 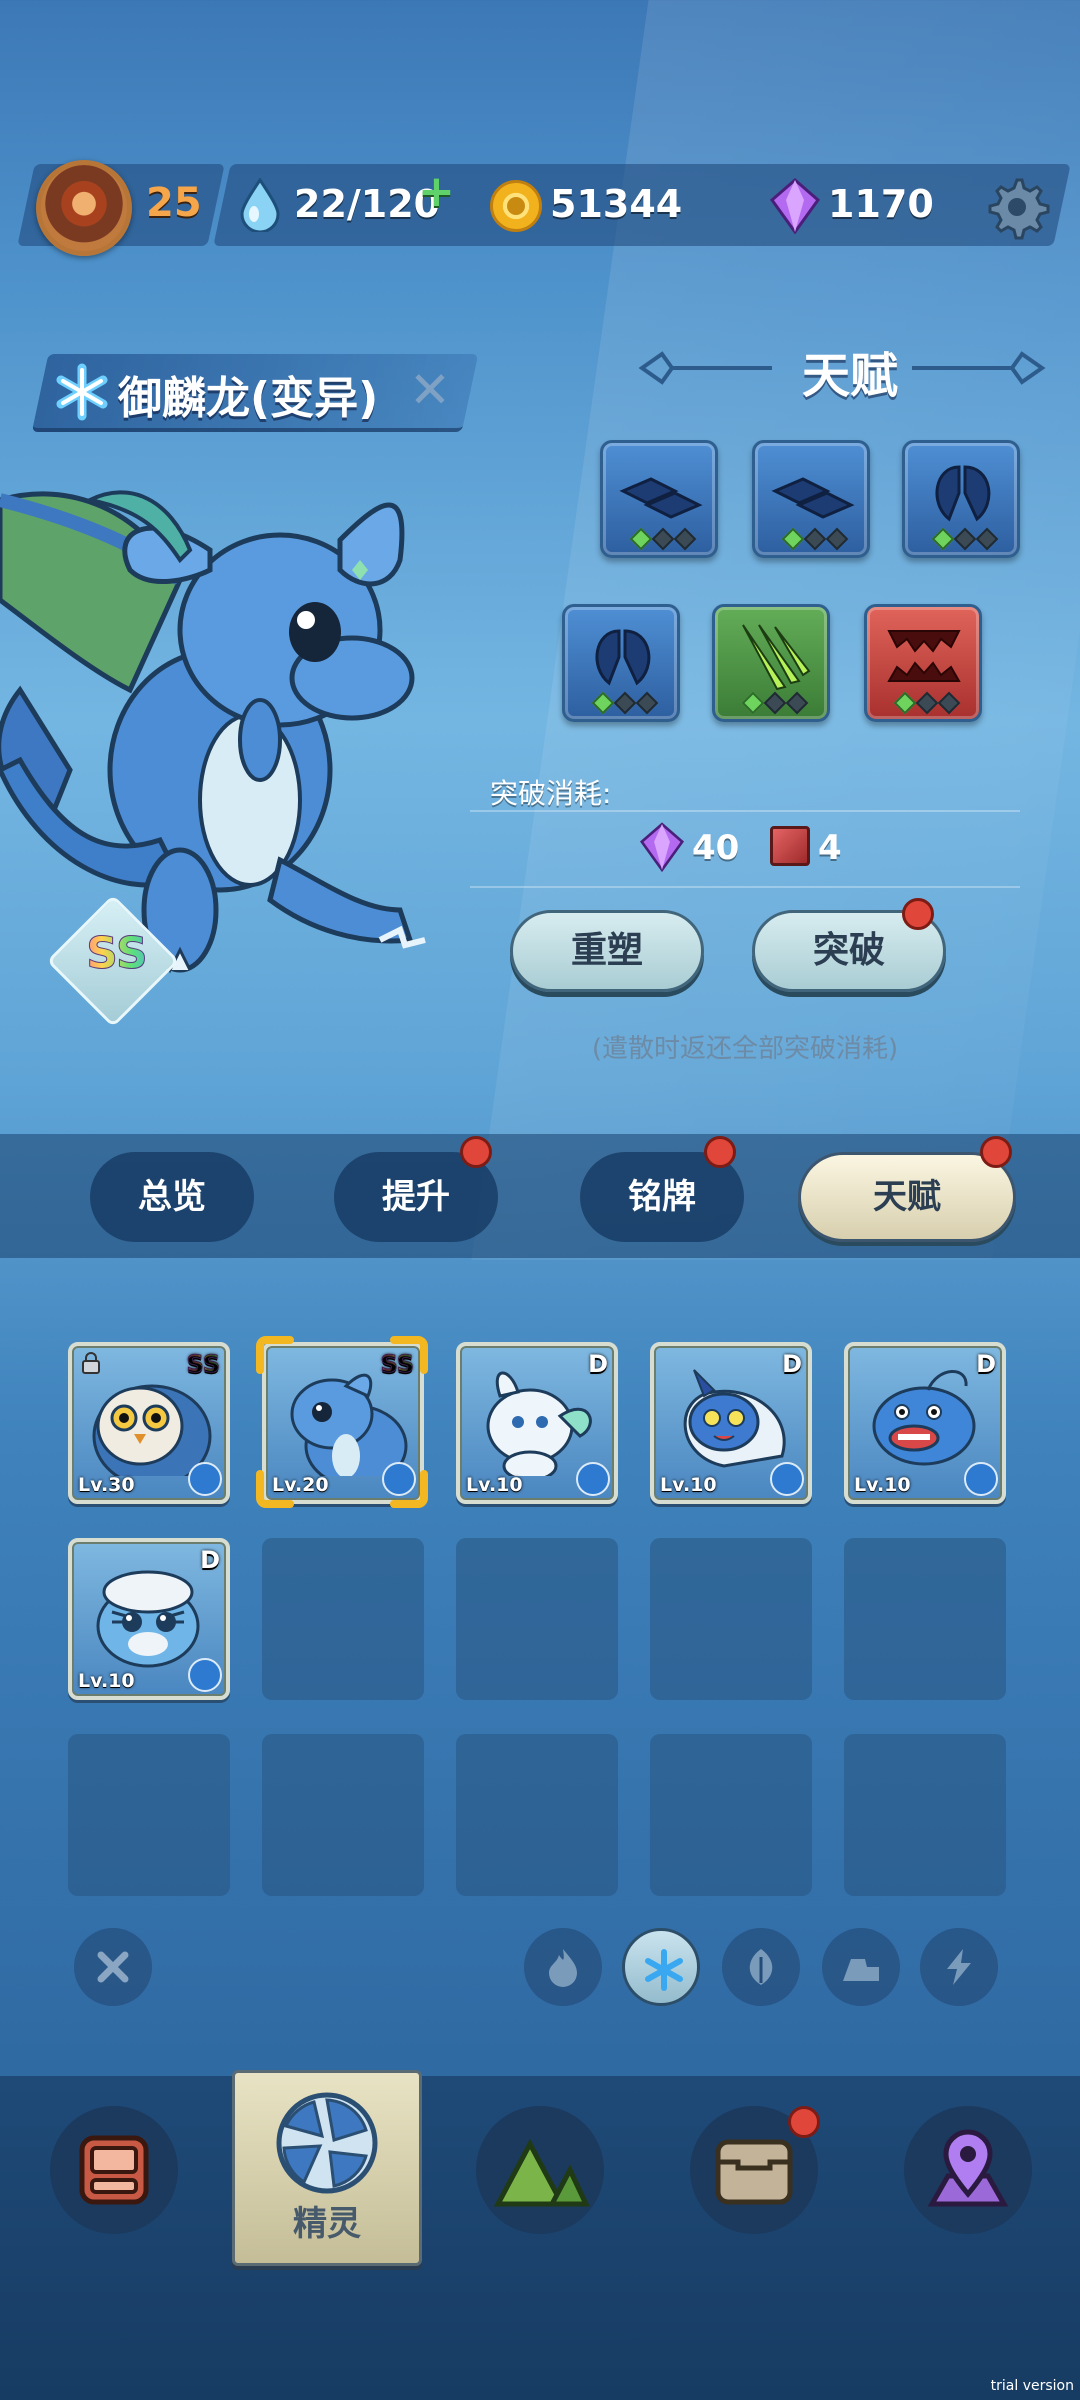 I want to click on map-pin-icon, so click(x=968, y=2168).